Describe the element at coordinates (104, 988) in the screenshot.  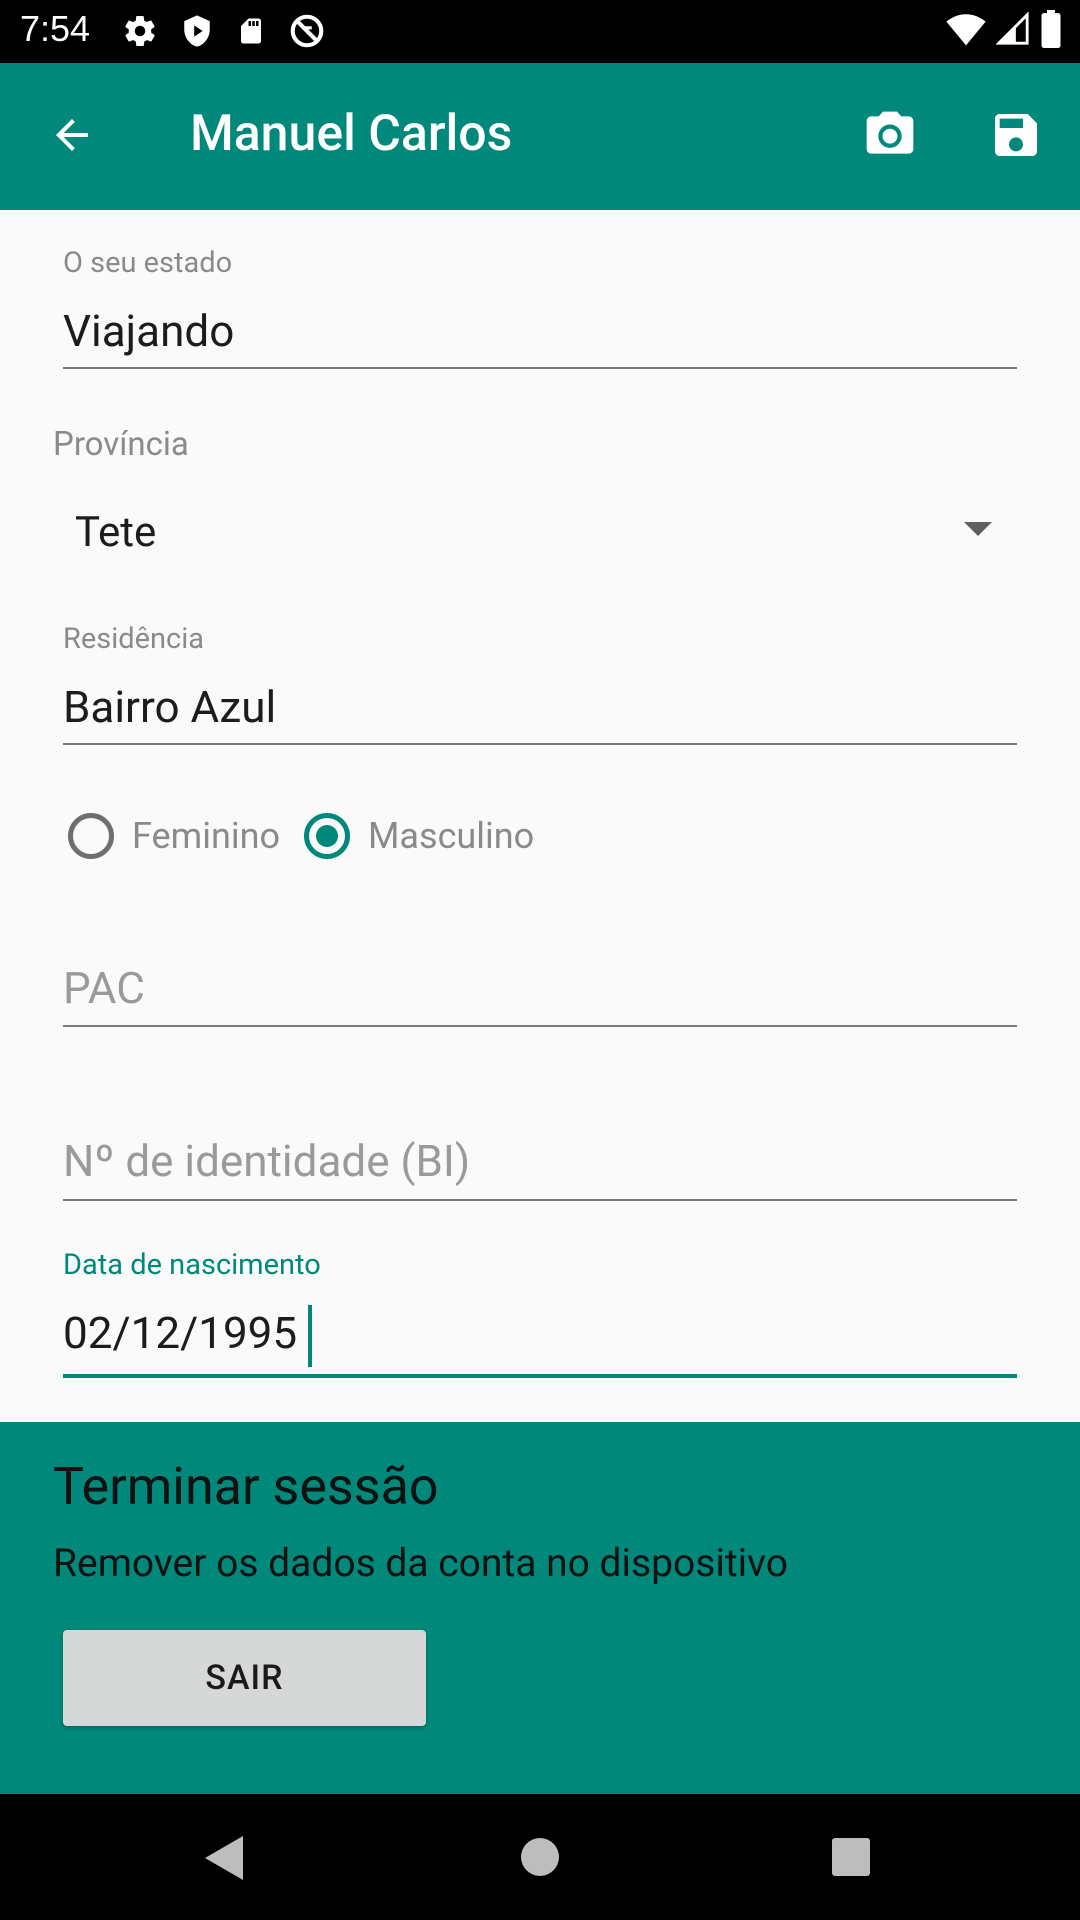
I see `pac-input: PAC` at that location.